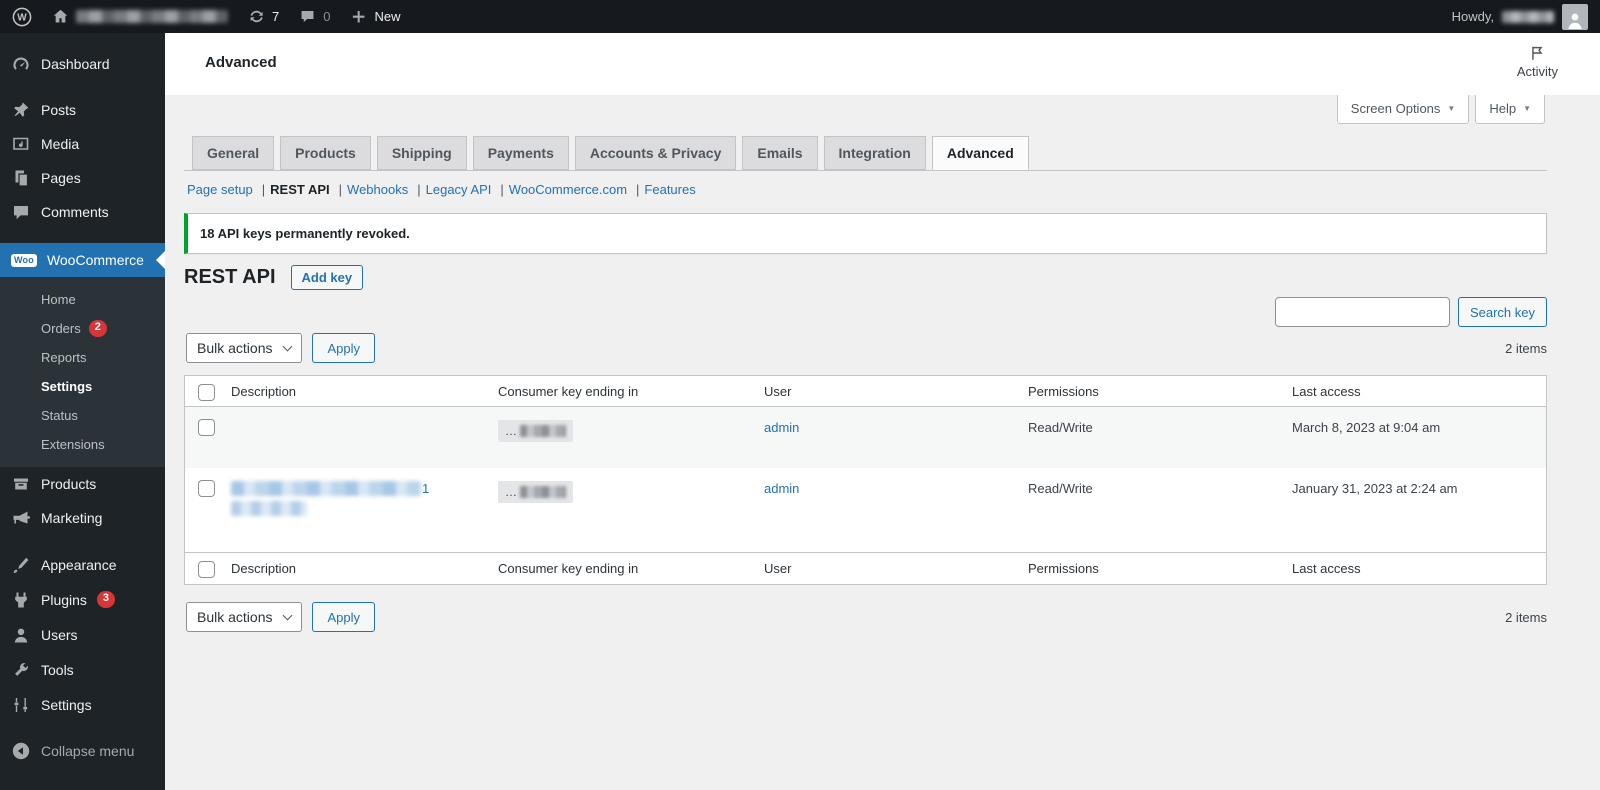 This screenshot has height=790, width=1600. Describe the element at coordinates (233, 153) in the screenshot. I see `tab-general: General` at that location.